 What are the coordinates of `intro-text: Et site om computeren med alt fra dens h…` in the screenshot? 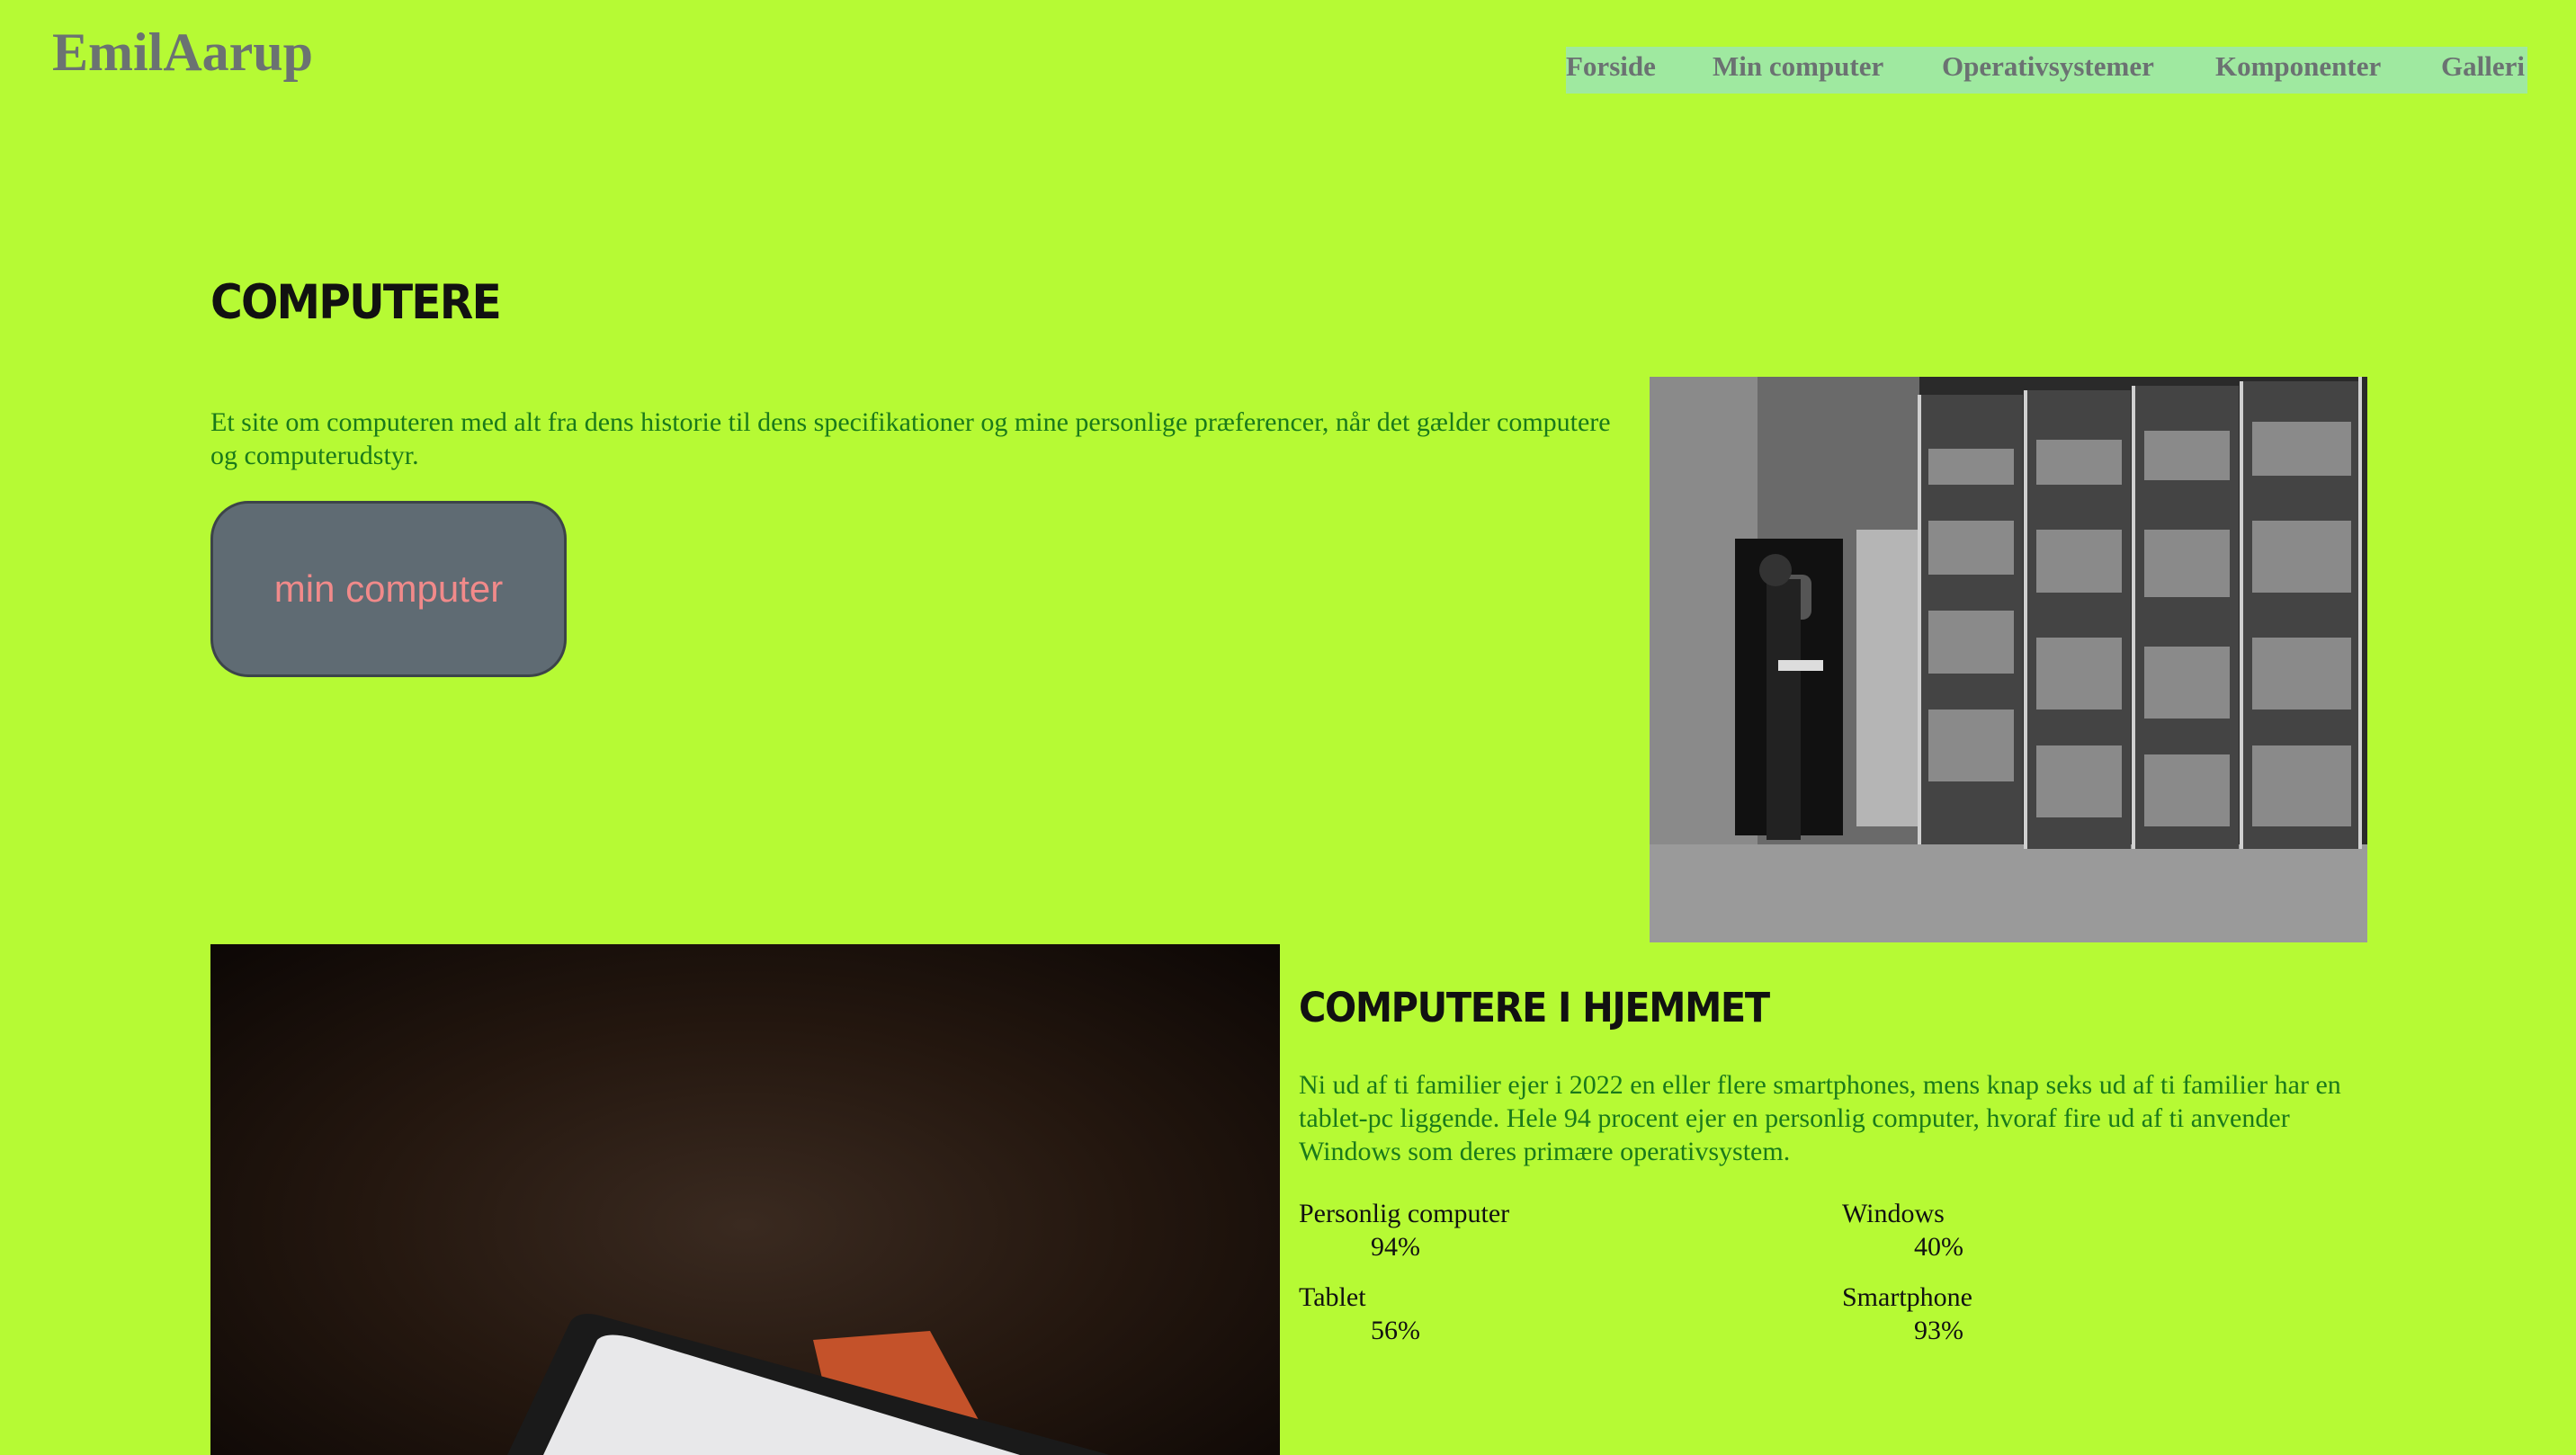 It's located at (910, 438).